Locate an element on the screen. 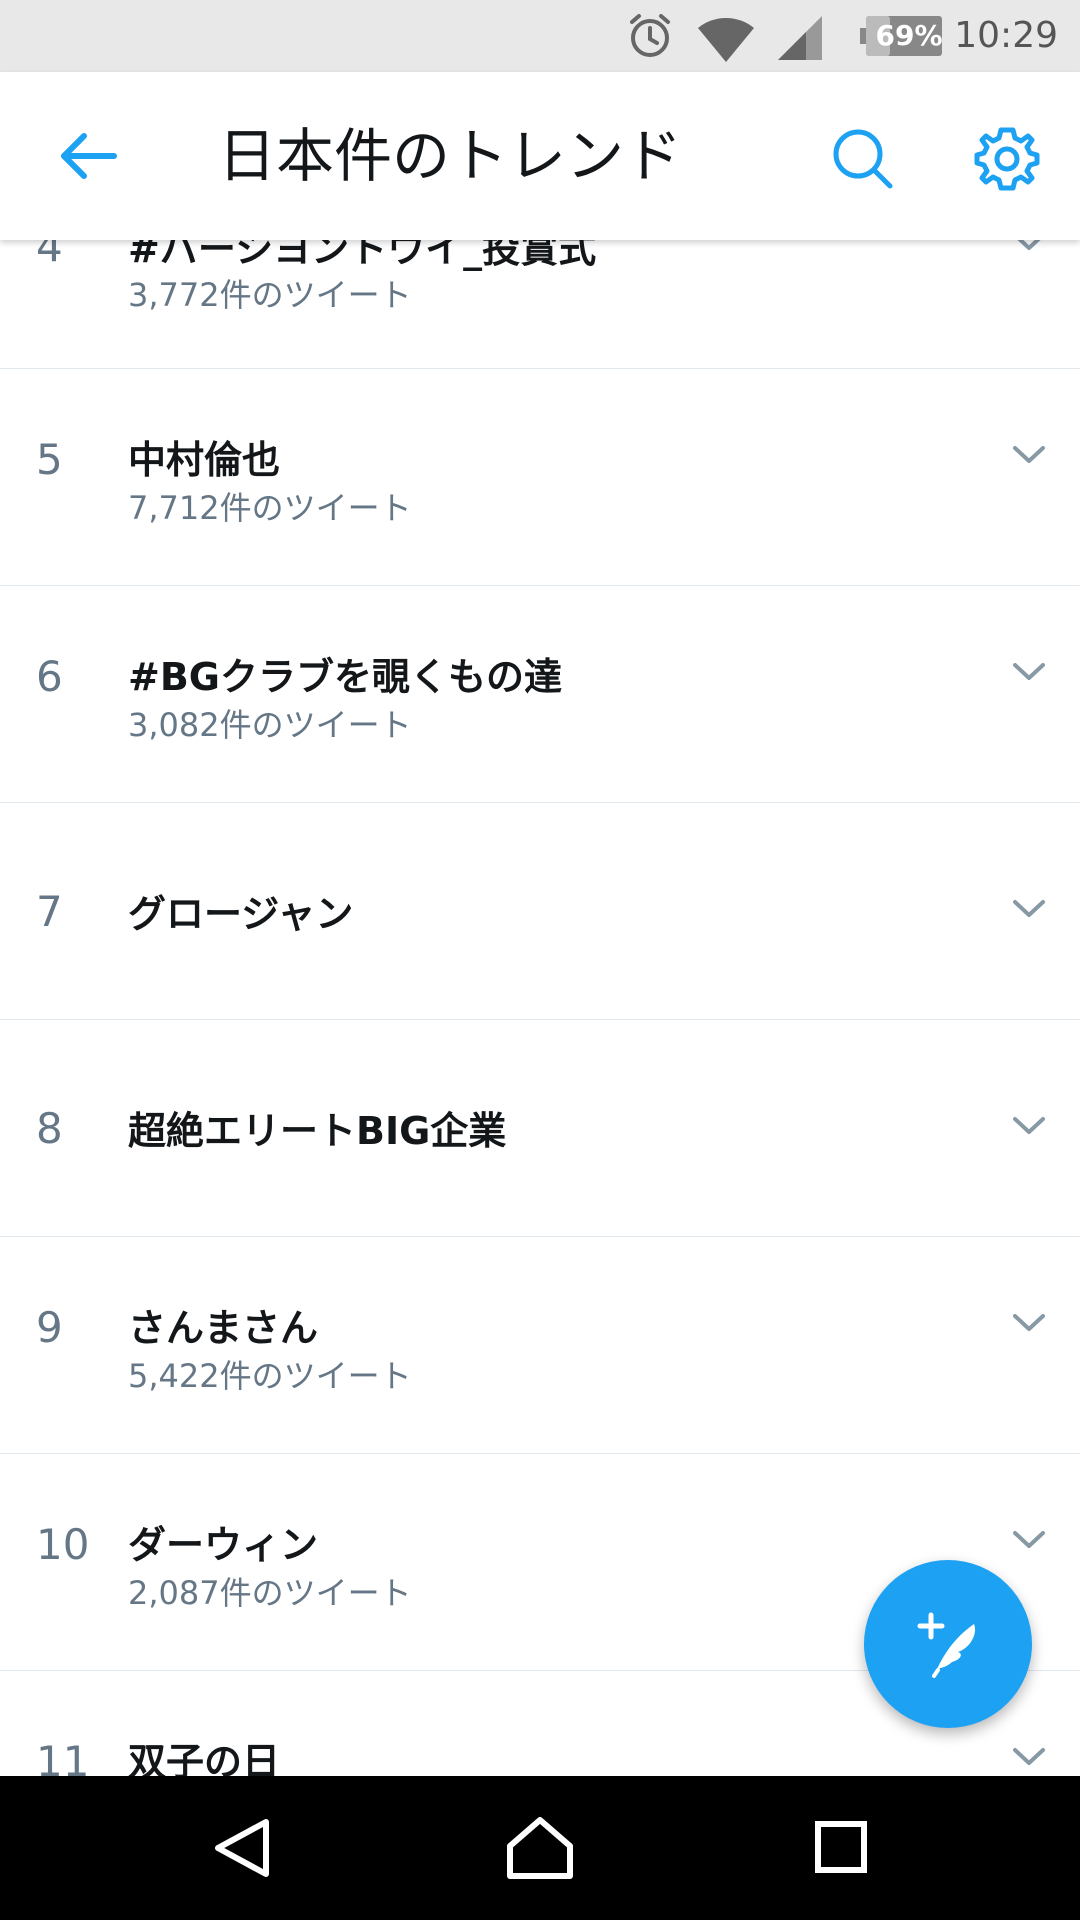 The width and height of the screenshot is (1080, 1920). search-icon is located at coordinates (862, 158).